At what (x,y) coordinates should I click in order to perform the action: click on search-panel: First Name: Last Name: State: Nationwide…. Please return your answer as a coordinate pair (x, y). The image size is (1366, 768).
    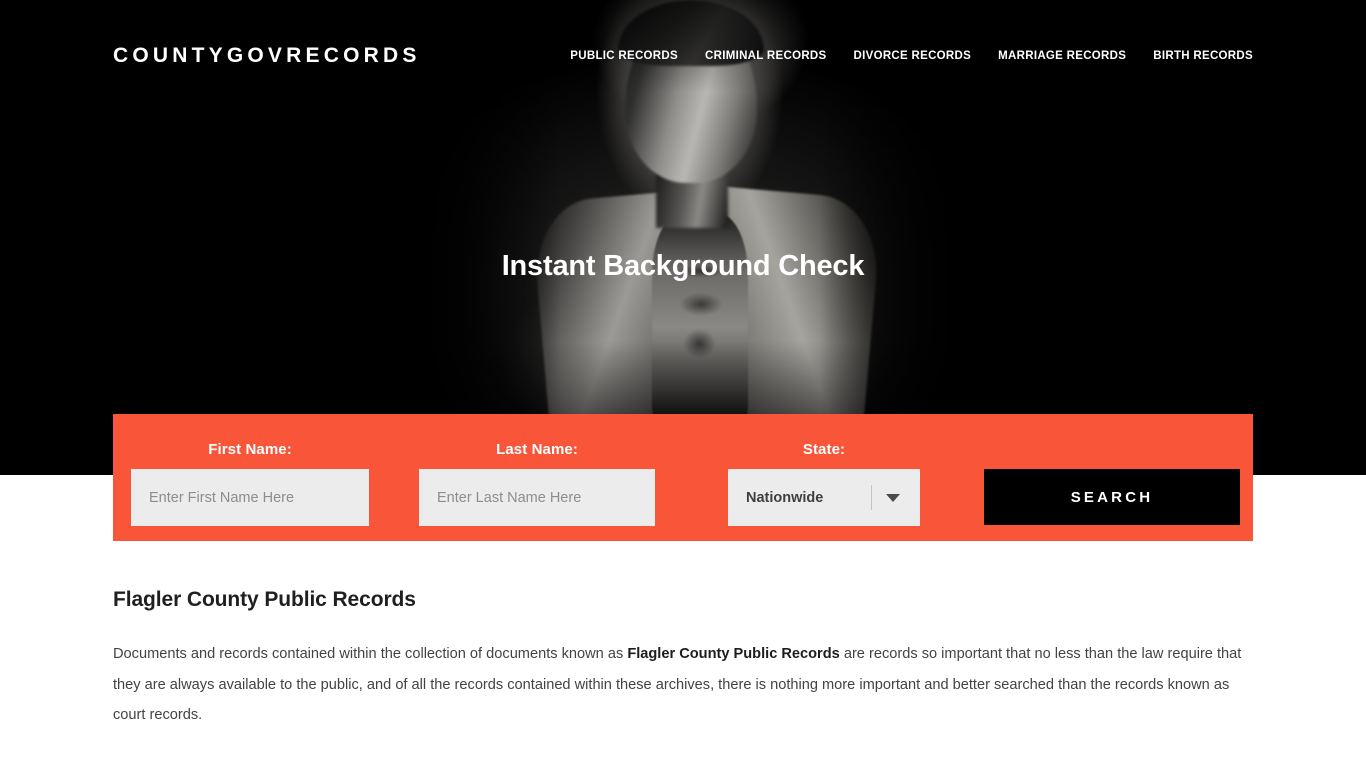
    Looking at the image, I should click on (683, 477).